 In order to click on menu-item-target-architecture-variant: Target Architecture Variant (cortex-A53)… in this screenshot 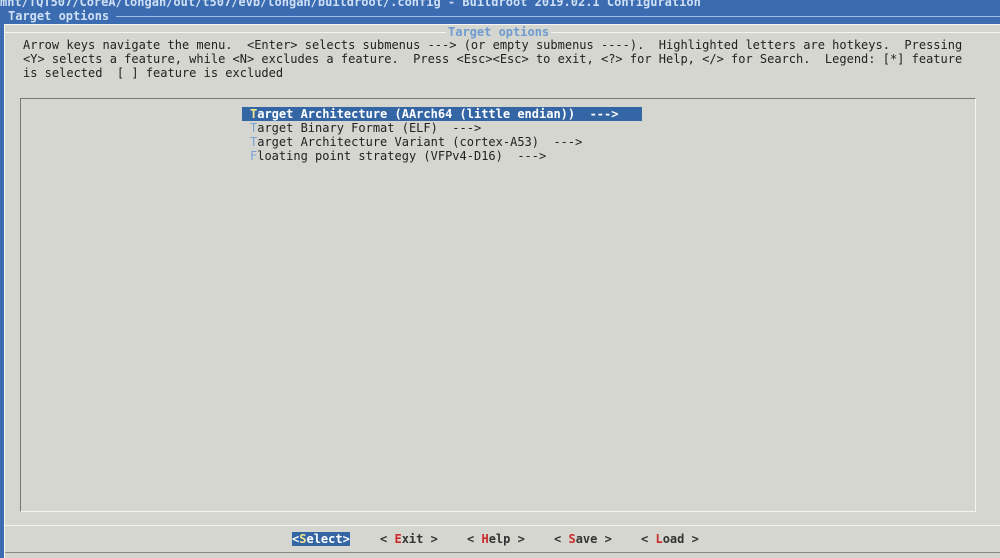, I will do `click(442, 142)`.